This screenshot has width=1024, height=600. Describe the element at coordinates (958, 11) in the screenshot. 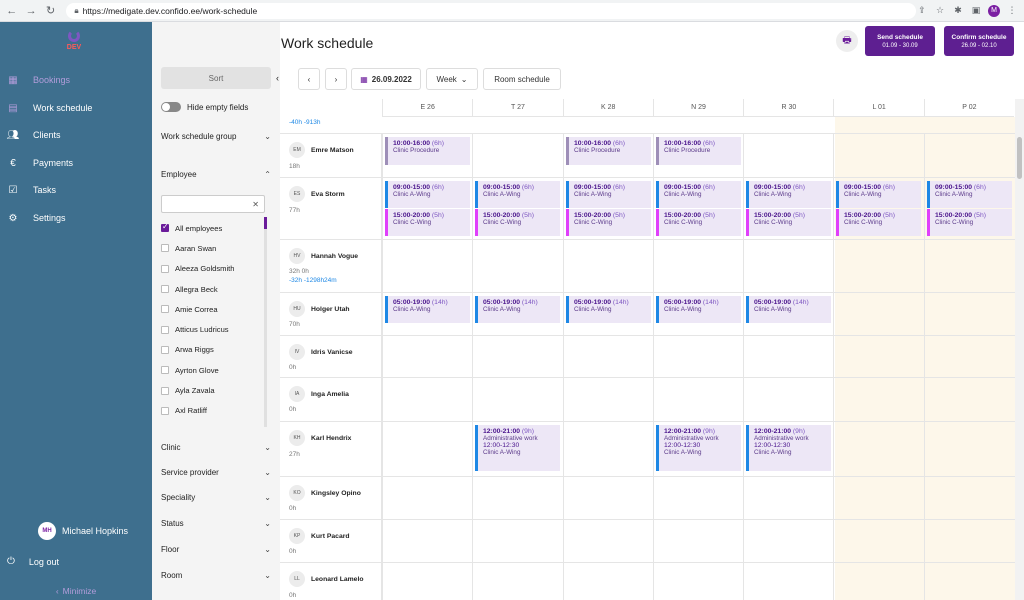

I see `extensions-icon: ✱` at that location.